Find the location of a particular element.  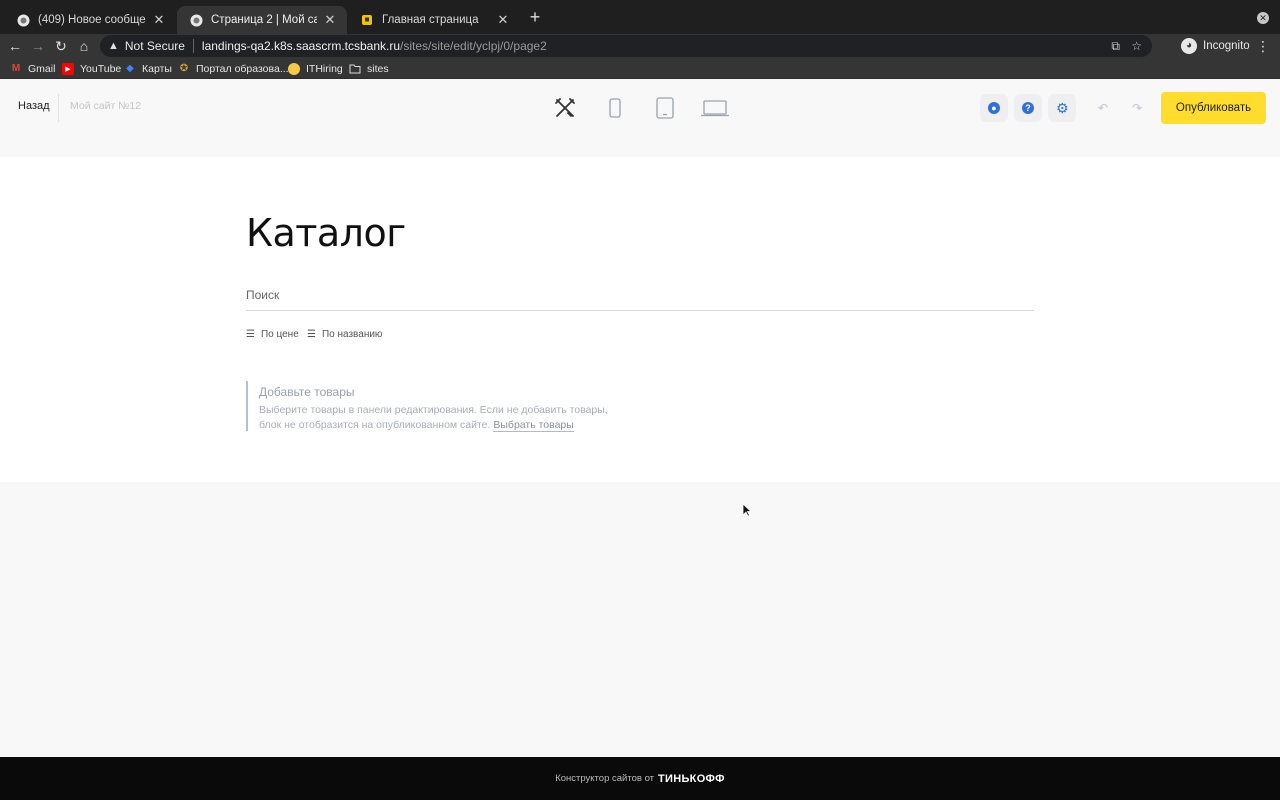

bookmark-label: Gmail is located at coordinates (42, 68).